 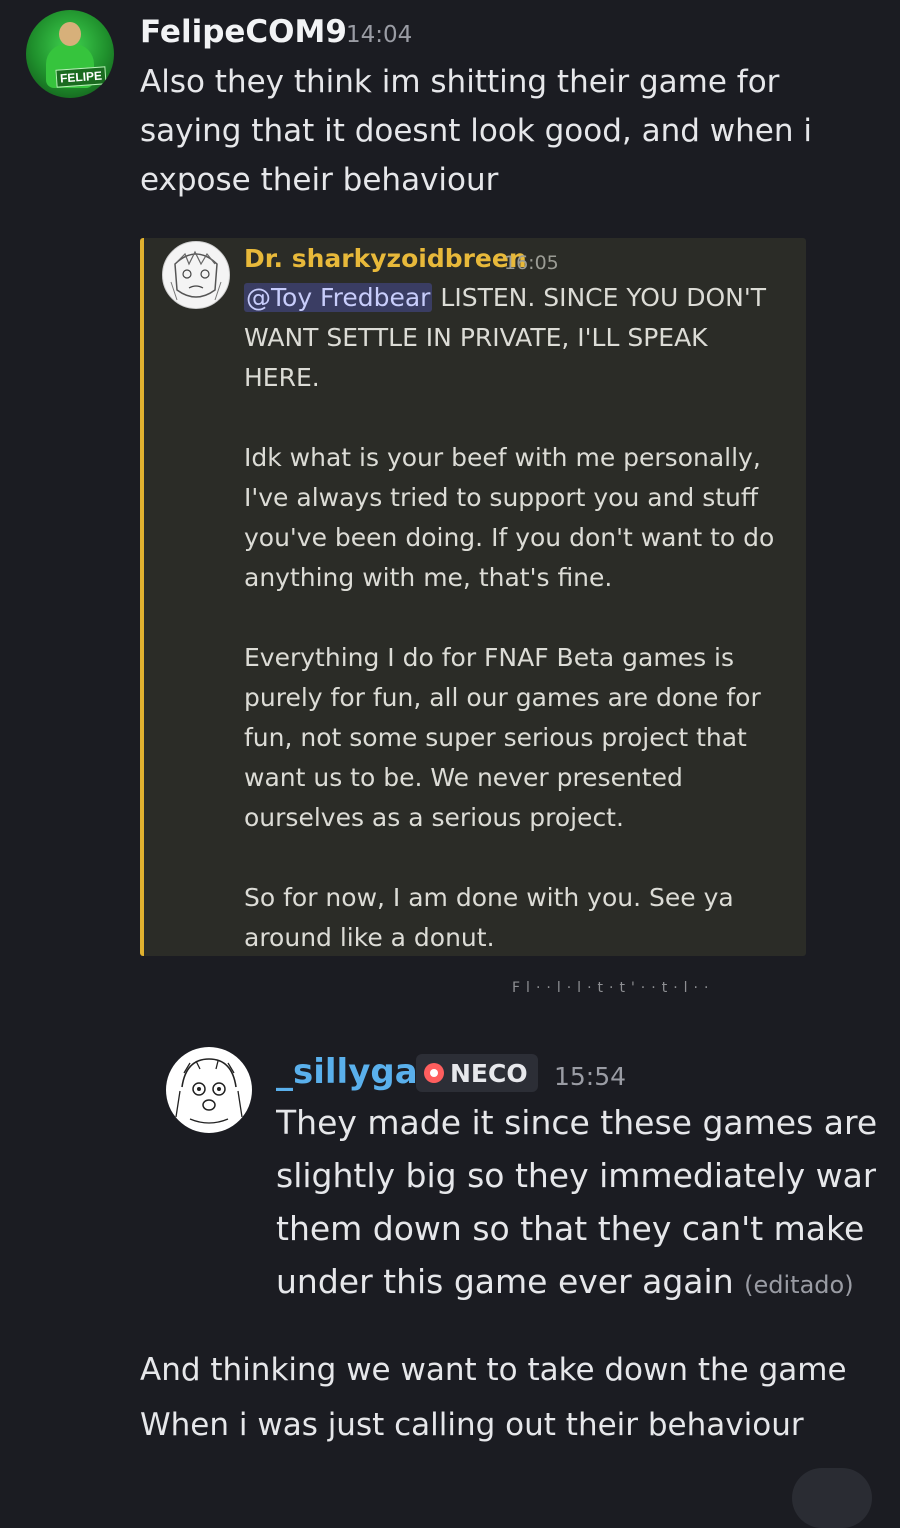 I want to click on cut-off-text: Fl··l·l·t·t'··t·l··, so click(x=613, y=988).